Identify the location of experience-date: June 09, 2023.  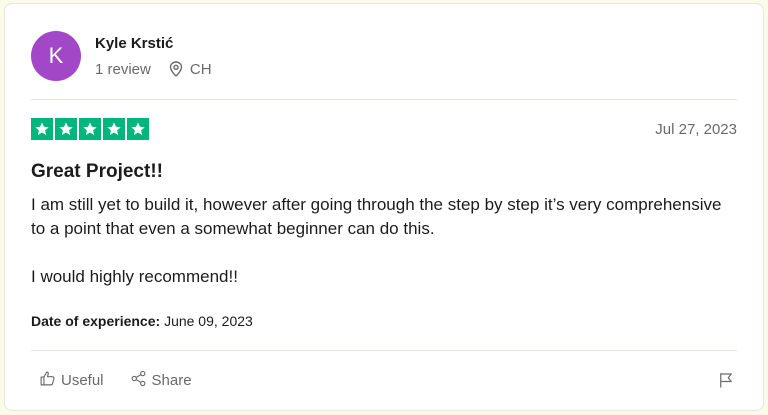
(208, 321).